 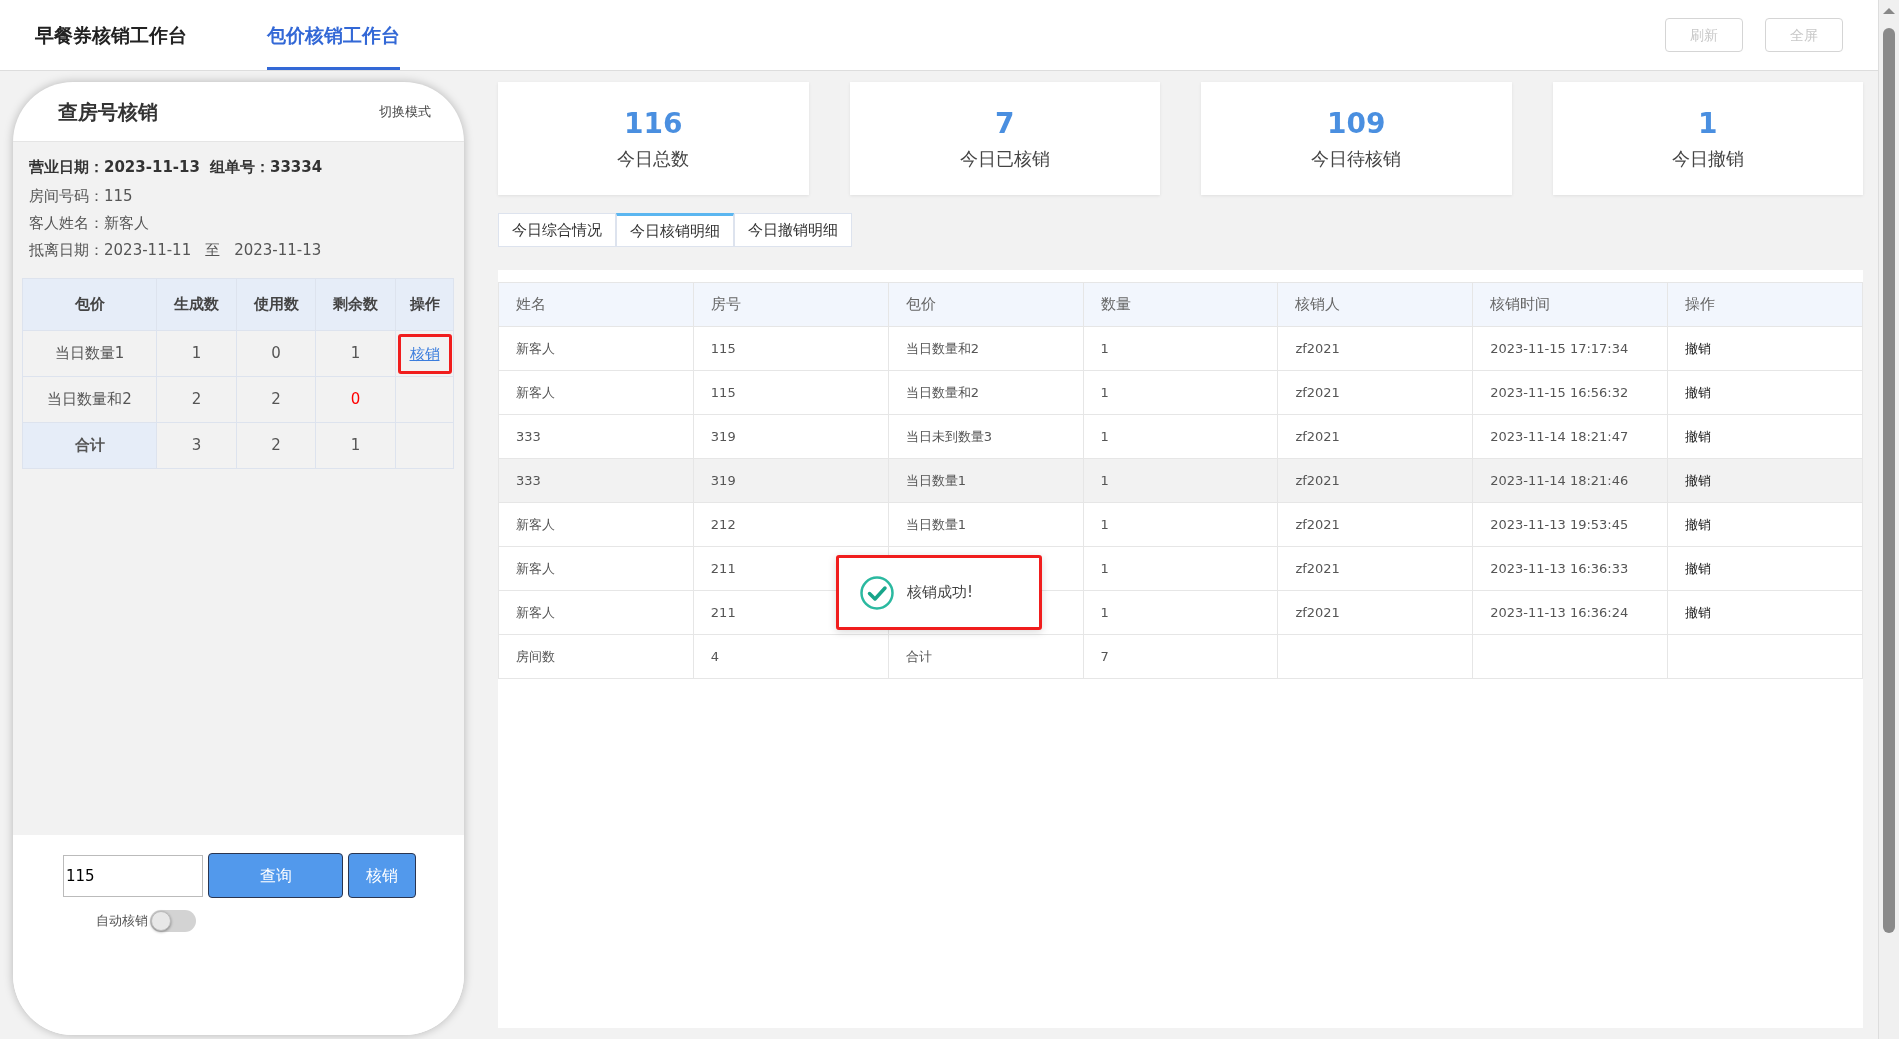 I want to click on auto-verify-toggle, so click(x=173, y=921).